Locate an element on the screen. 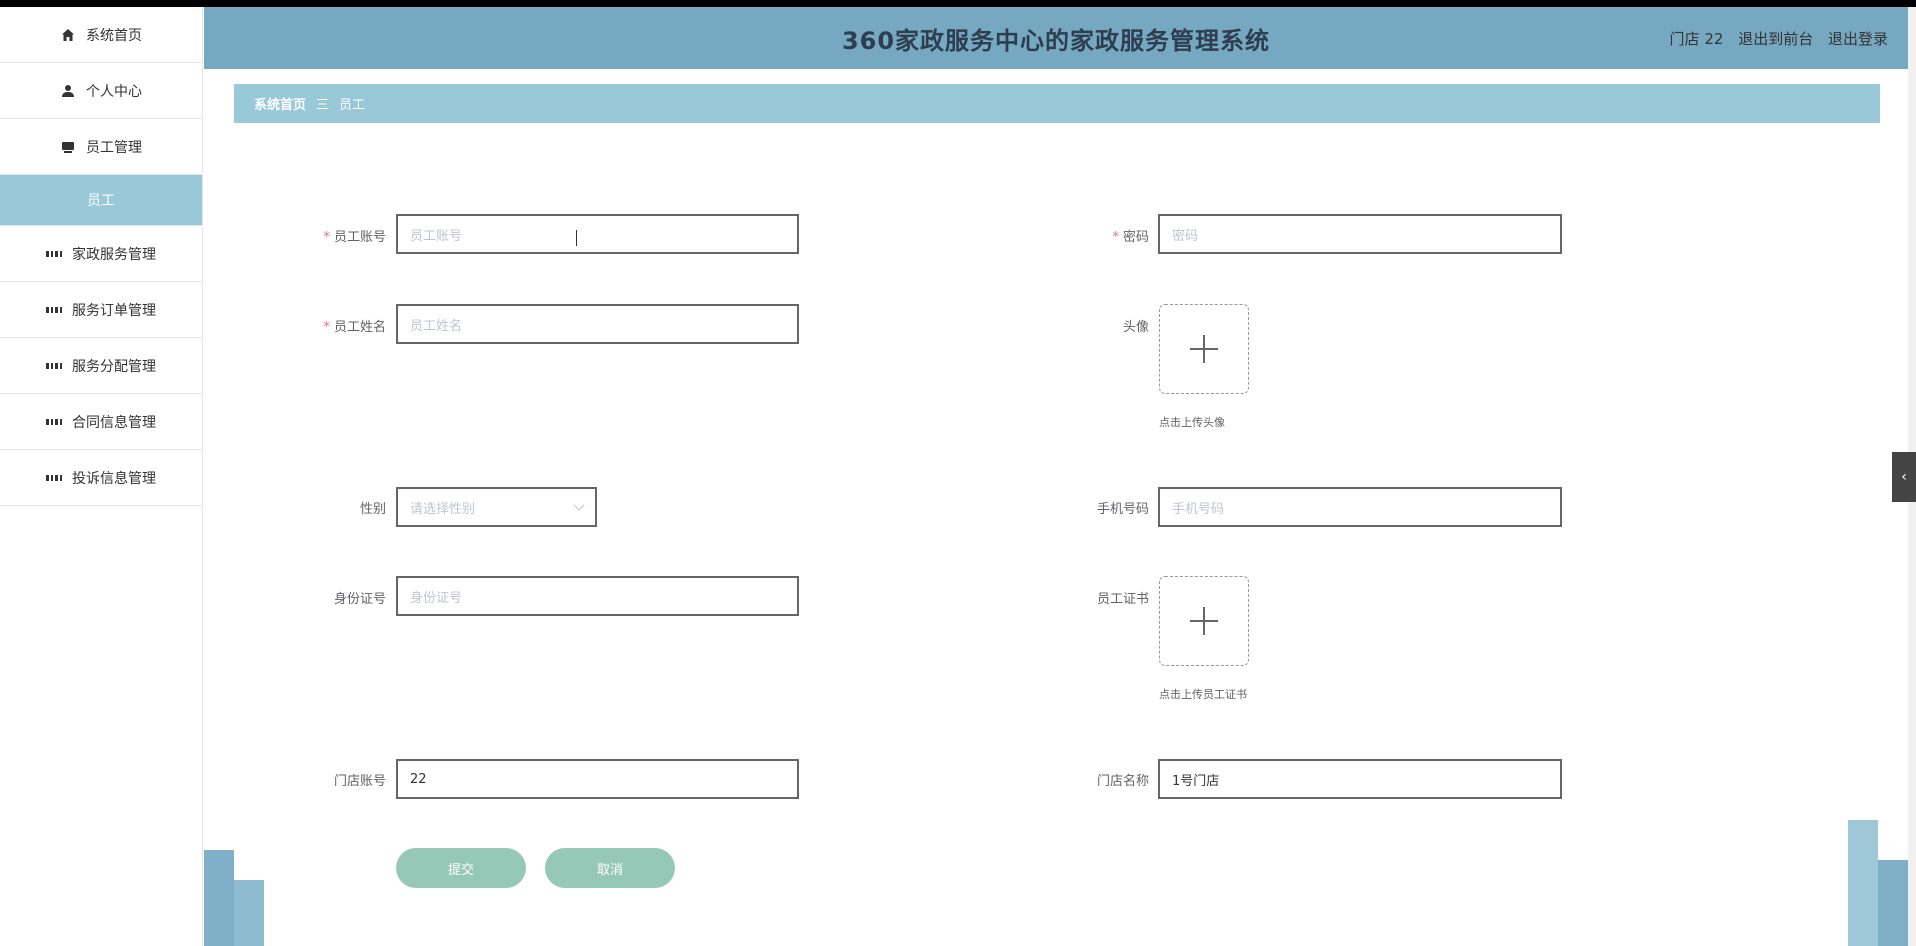 The width and height of the screenshot is (1916, 946). sidebar-item-service-management: 家政服务管理 is located at coordinates (101, 254).